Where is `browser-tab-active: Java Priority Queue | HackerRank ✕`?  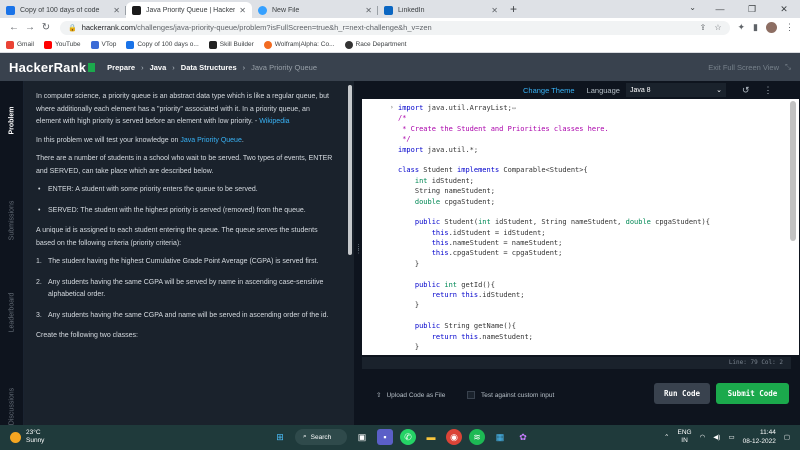 browser-tab-active: Java Priority Queue | HackerRank ✕ is located at coordinates (189, 10).